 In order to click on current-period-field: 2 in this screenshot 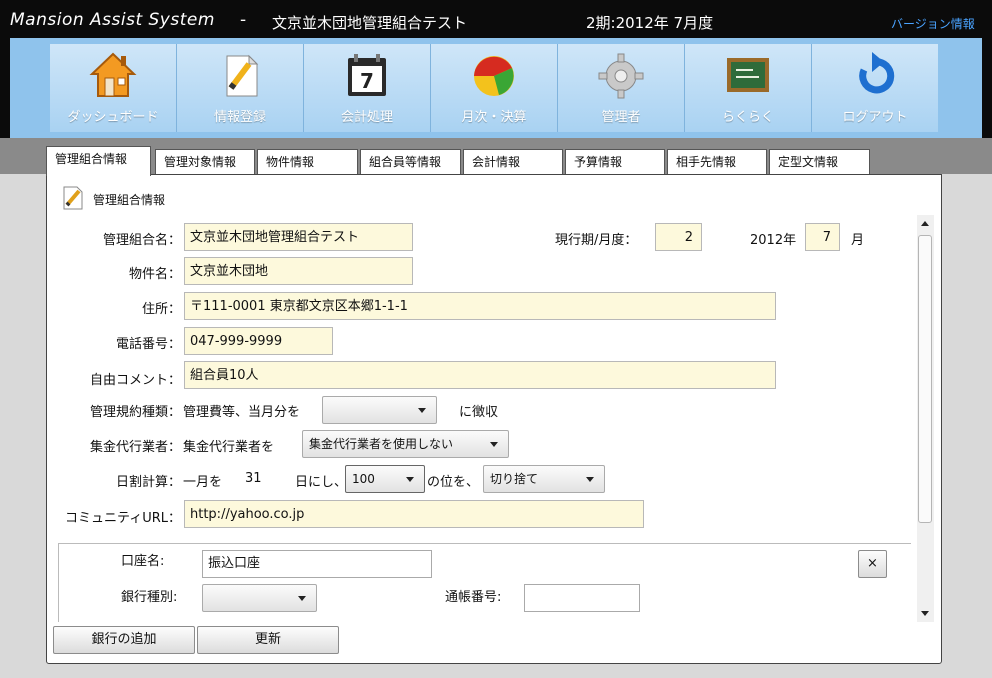, I will do `click(678, 237)`.